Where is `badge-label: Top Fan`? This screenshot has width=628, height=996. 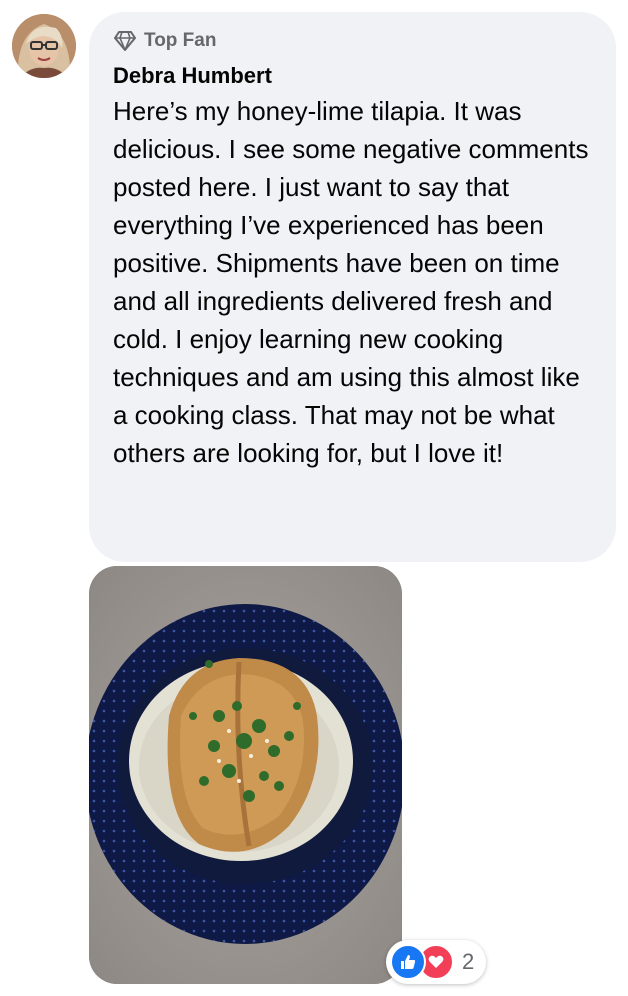
badge-label: Top Fan is located at coordinates (180, 40).